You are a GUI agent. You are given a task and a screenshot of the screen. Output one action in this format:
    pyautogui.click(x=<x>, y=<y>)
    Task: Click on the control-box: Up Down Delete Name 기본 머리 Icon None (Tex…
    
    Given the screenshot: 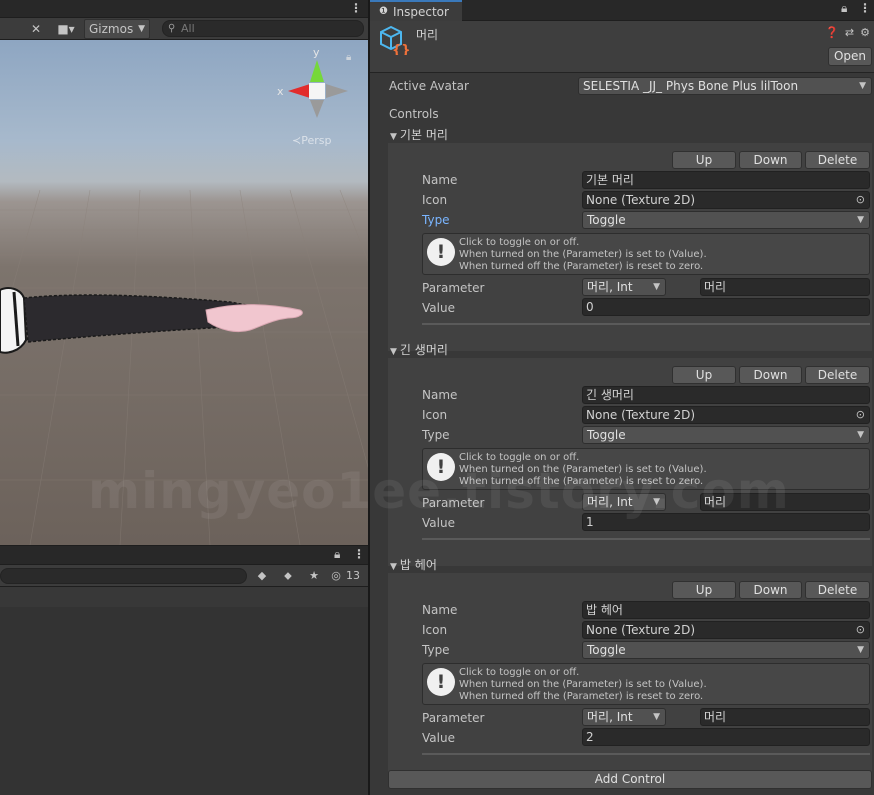 What is the action you would take?
    pyautogui.click(x=630, y=247)
    